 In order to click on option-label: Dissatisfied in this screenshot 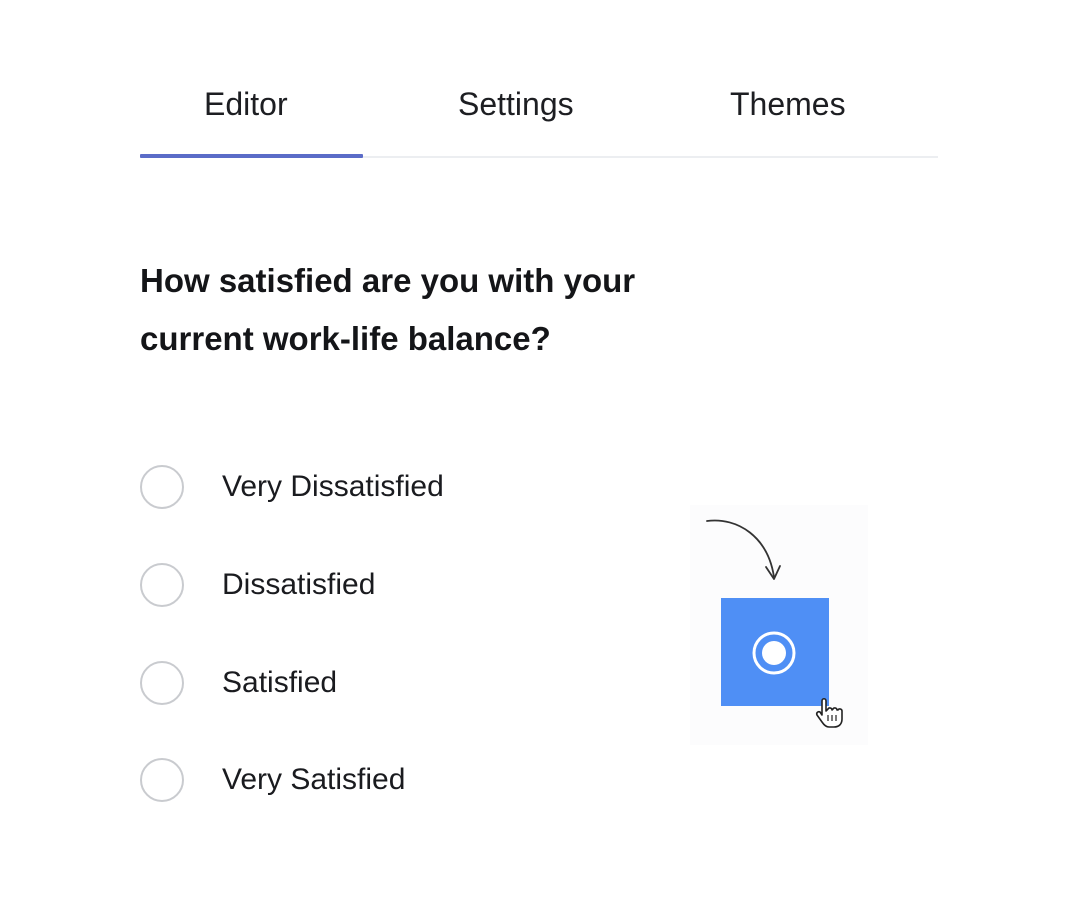, I will do `click(299, 584)`.